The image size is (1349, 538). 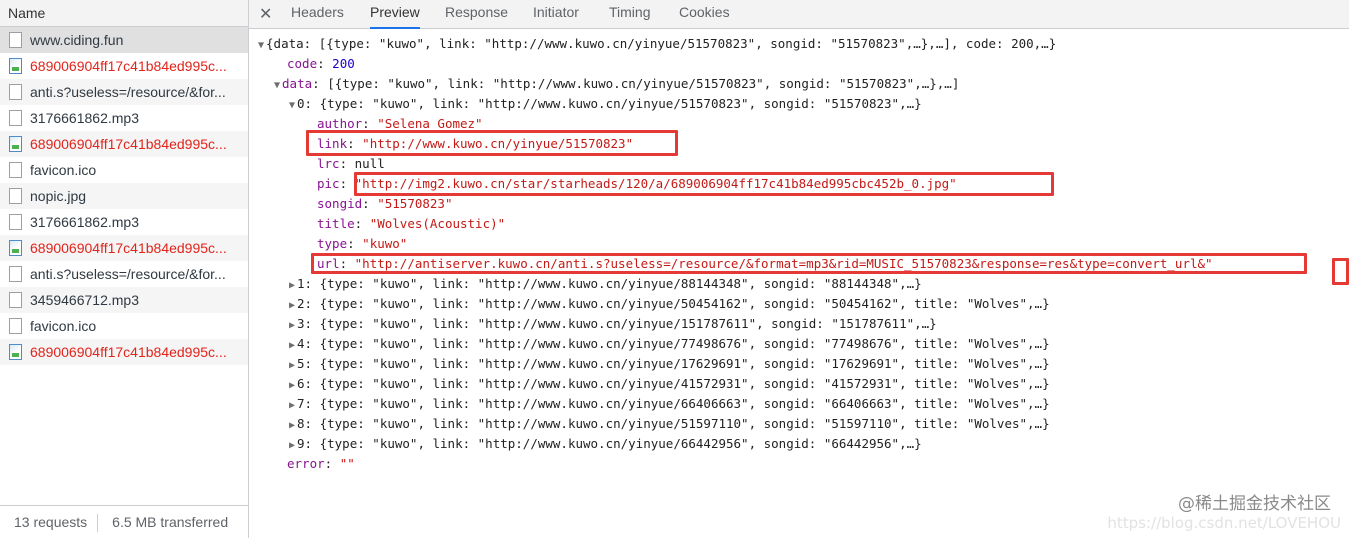 I want to click on highlight-box-link, so click(x=492, y=143).